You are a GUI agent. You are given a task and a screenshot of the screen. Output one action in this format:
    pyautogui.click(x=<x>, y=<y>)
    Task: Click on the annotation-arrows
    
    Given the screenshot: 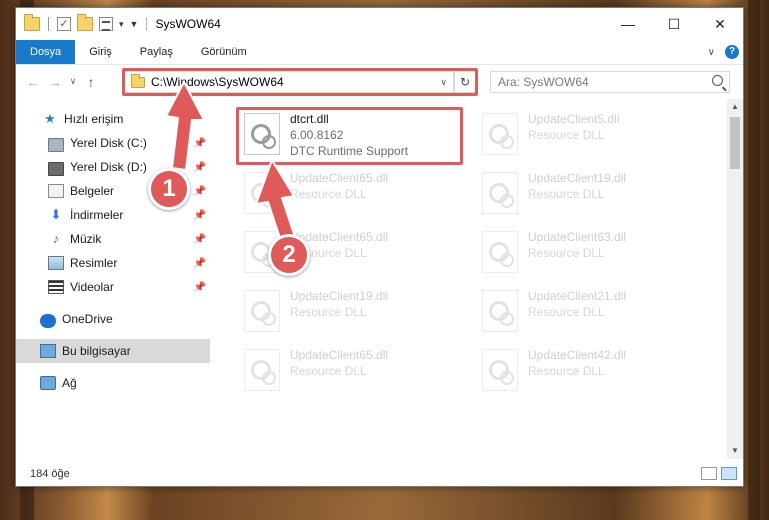 What is the action you would take?
    pyautogui.click(x=231, y=162)
    